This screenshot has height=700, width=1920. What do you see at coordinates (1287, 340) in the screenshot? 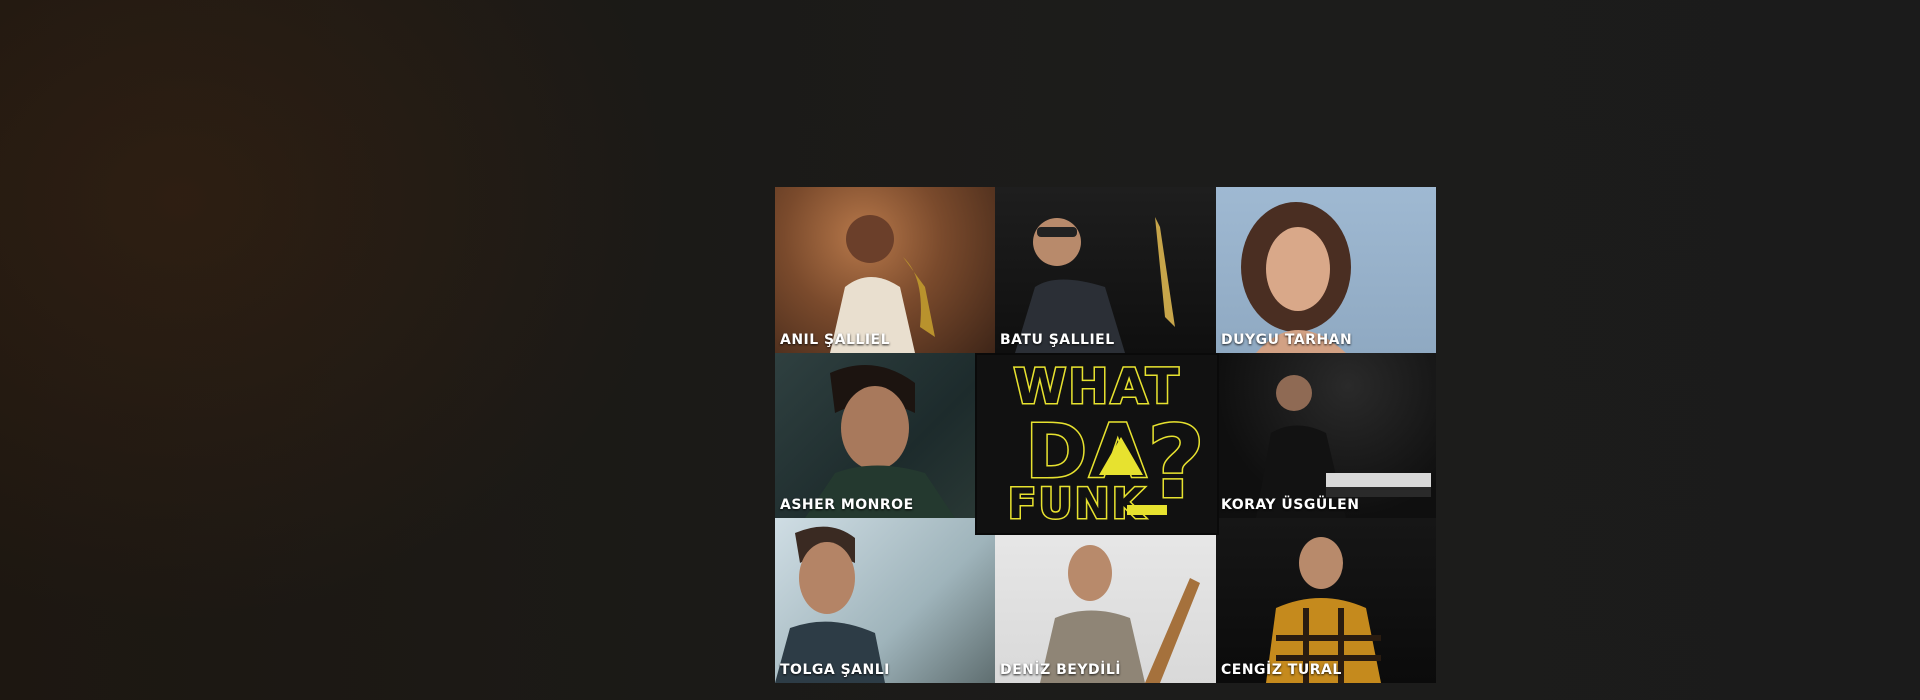
I see `artist-name: DUYGU TARHAN` at bounding box center [1287, 340].